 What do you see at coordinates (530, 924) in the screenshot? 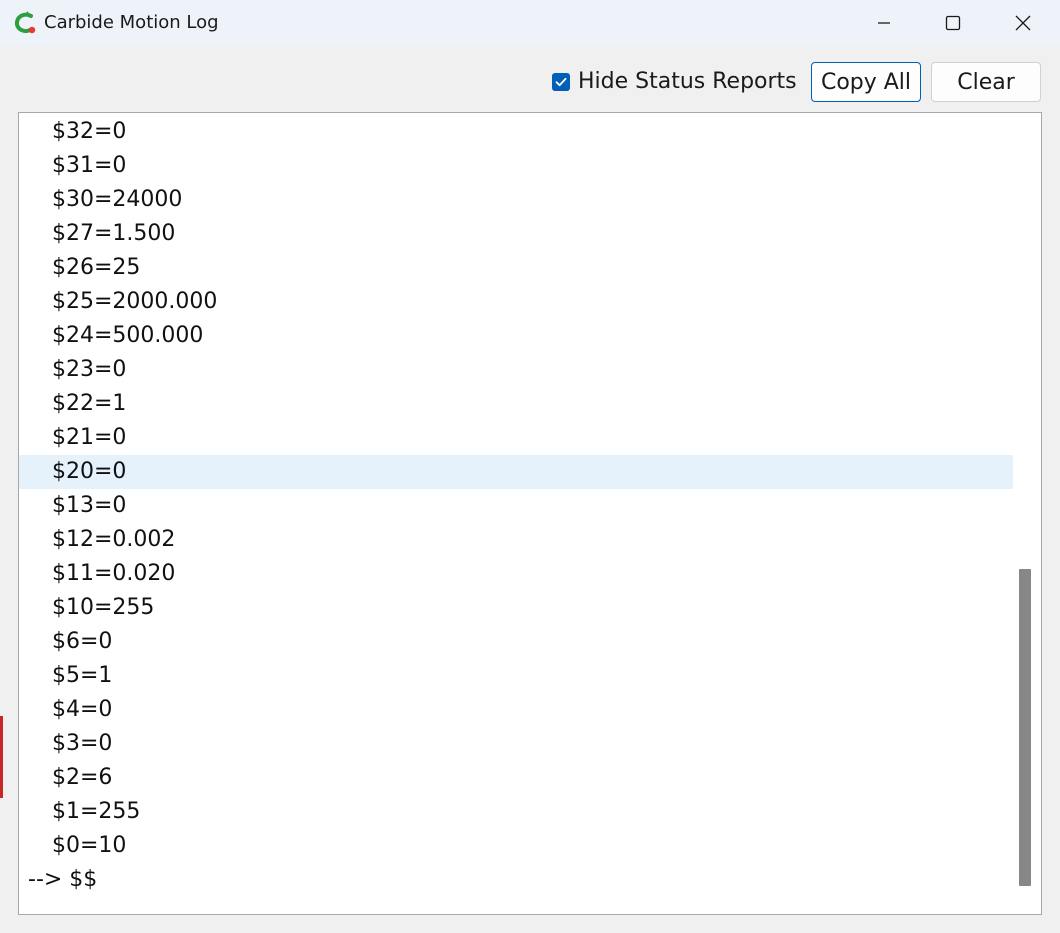
I see `window-bottom-edge` at bounding box center [530, 924].